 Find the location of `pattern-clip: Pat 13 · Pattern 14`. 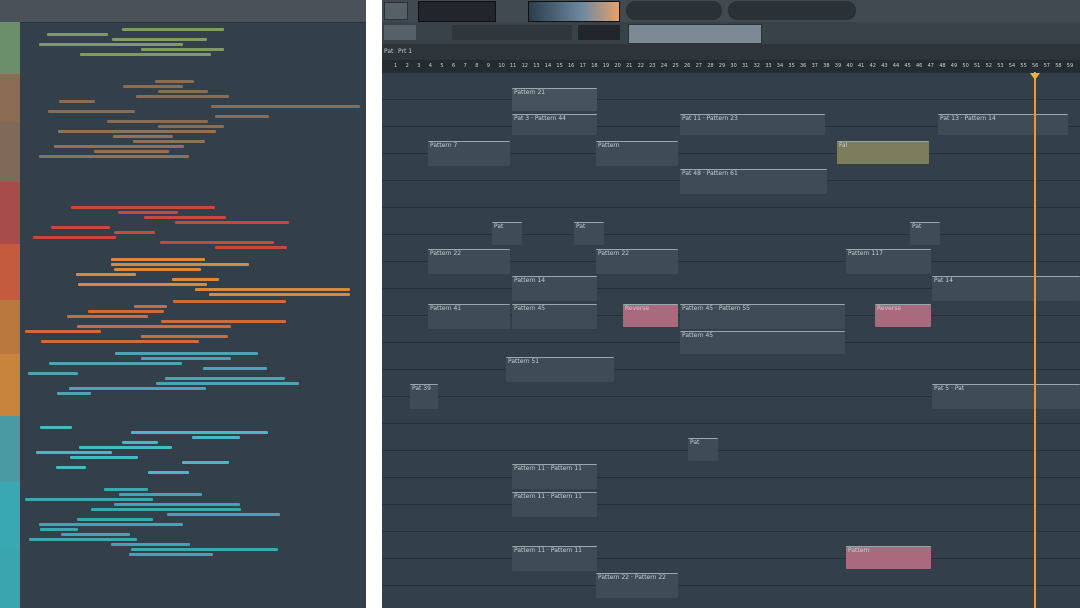

pattern-clip: Pat 13 · Pattern 14 is located at coordinates (1003, 124).